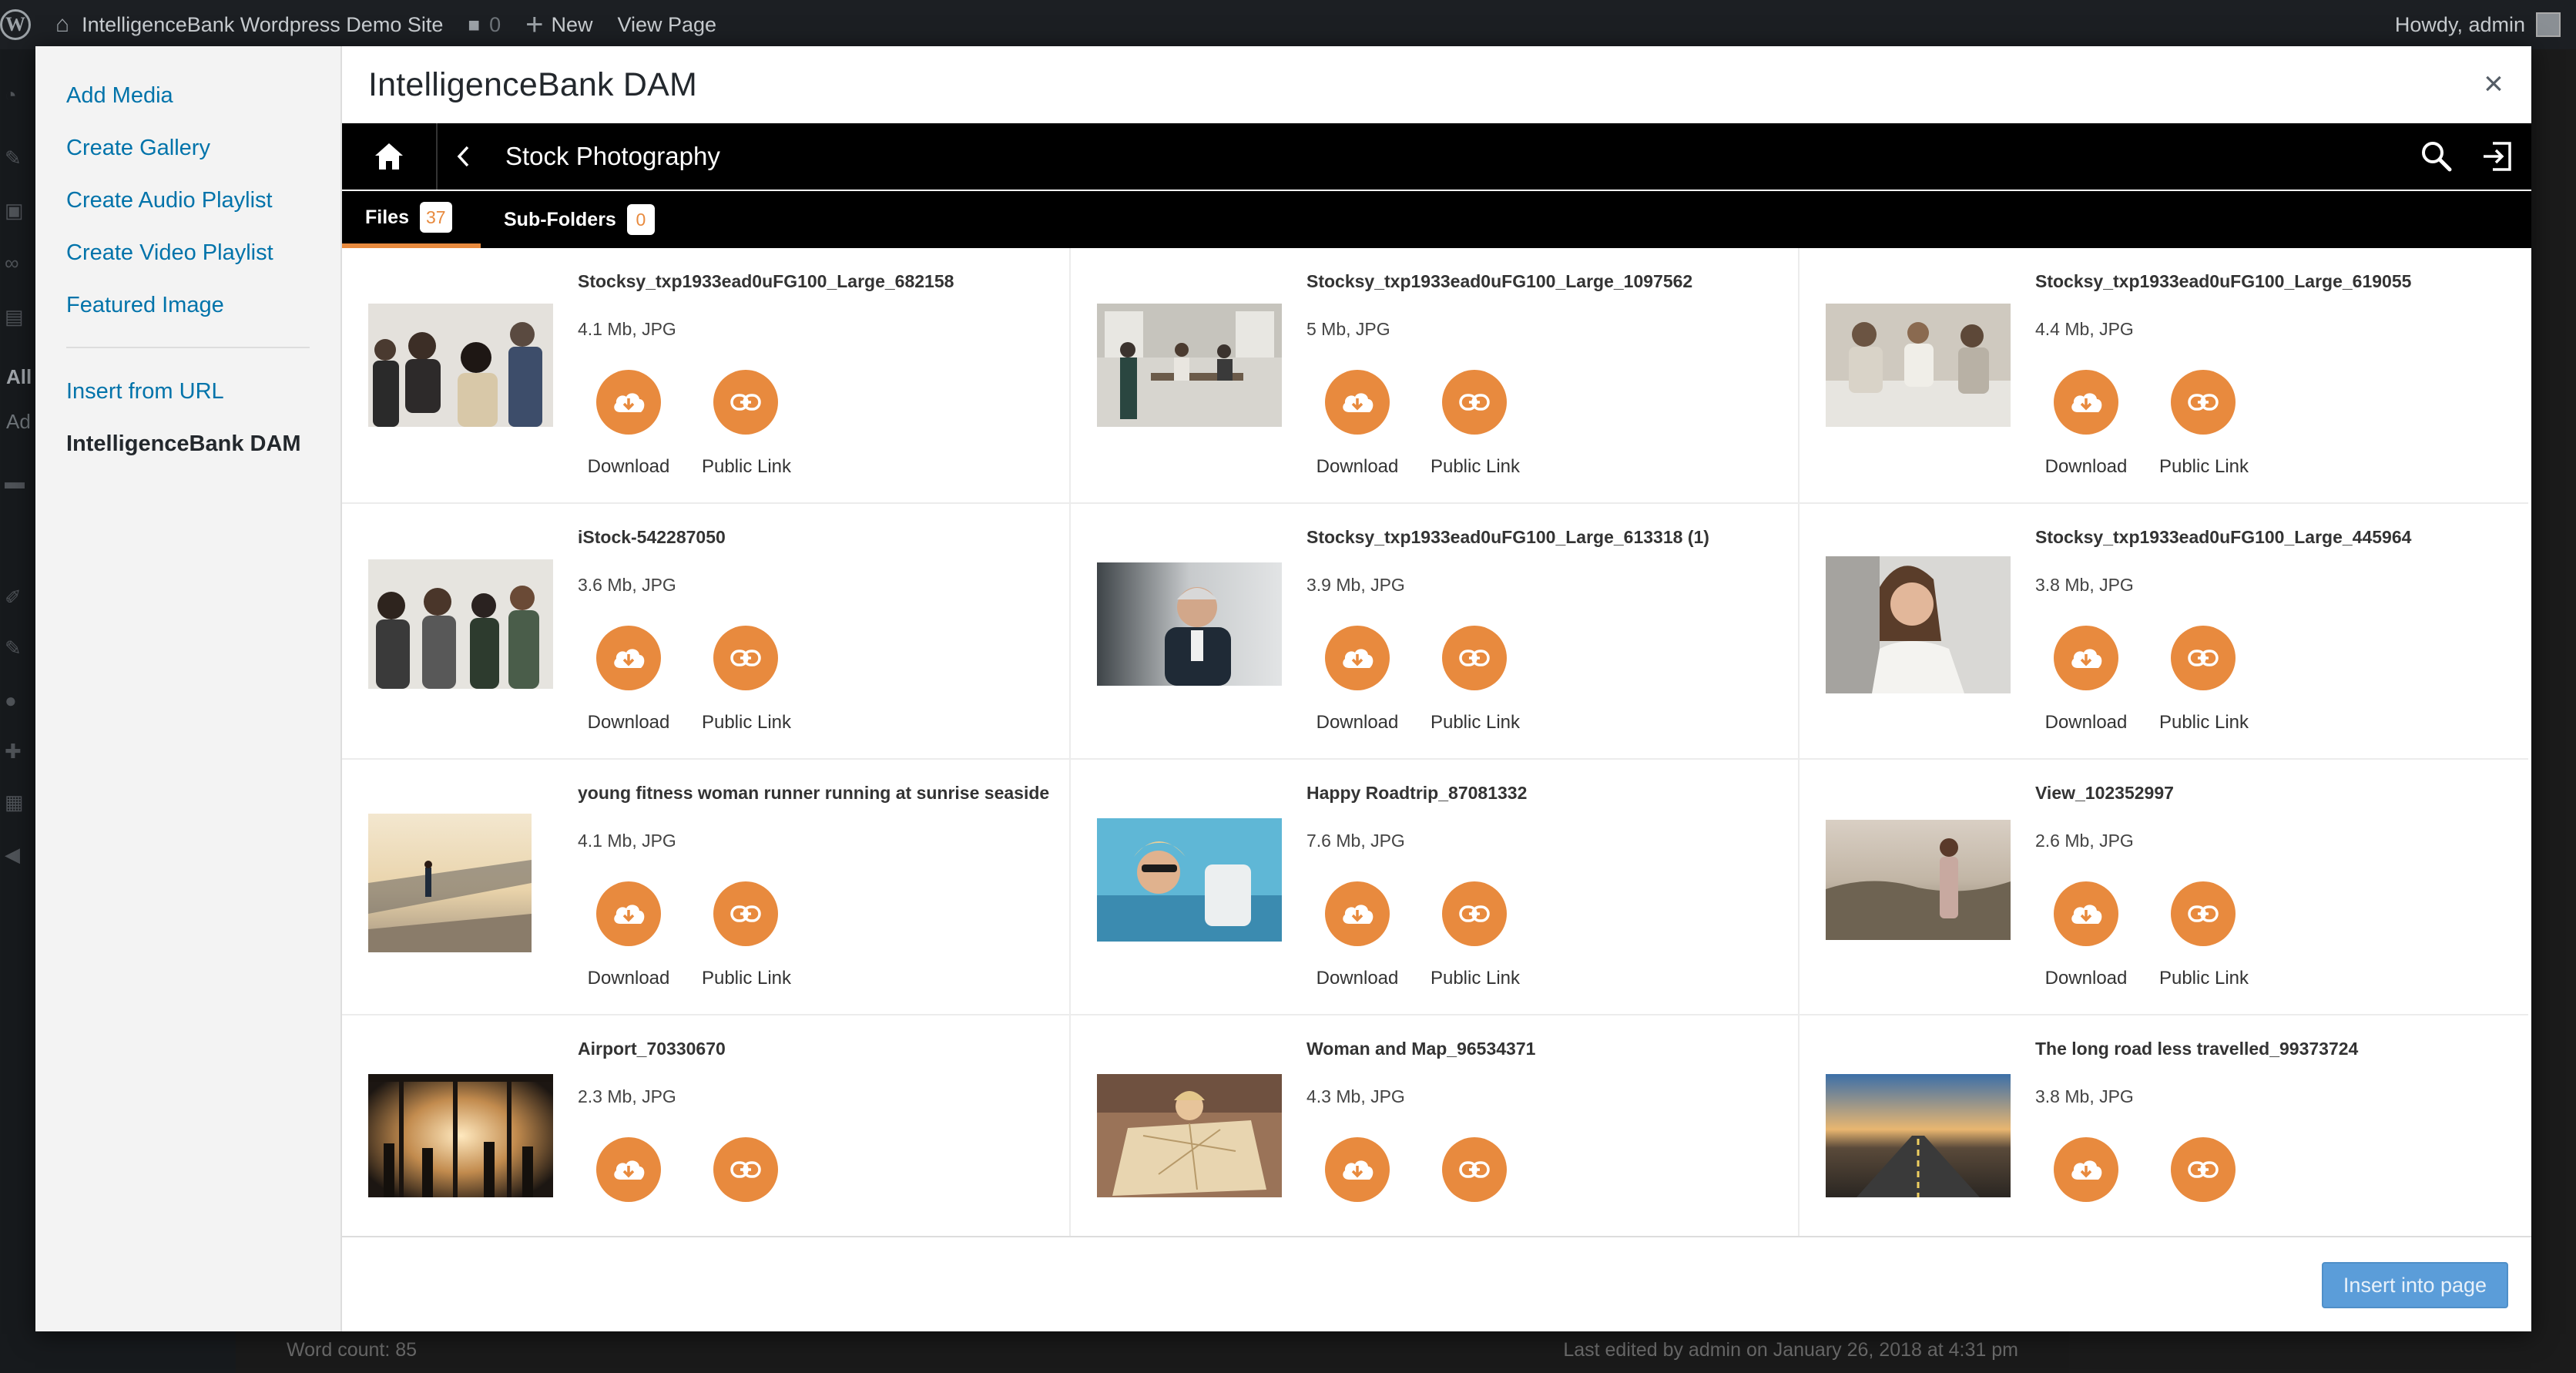 Image resolution: width=2576 pixels, height=1373 pixels. I want to click on view-page-link: View Page, so click(667, 24).